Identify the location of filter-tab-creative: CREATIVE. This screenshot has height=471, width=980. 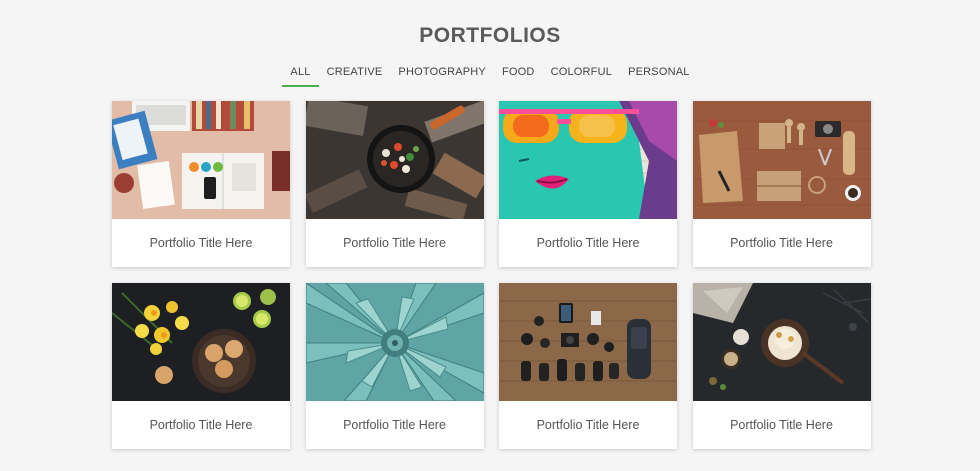
(355, 72).